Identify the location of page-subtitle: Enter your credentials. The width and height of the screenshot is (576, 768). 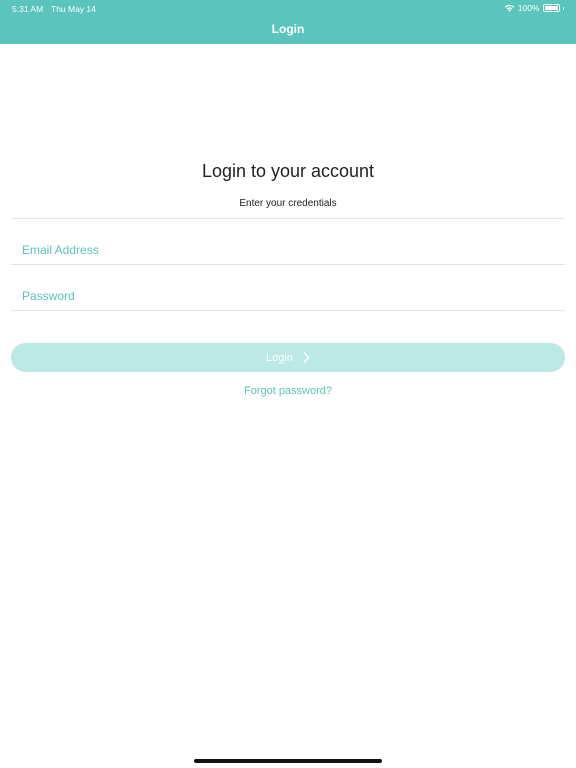
(288, 203).